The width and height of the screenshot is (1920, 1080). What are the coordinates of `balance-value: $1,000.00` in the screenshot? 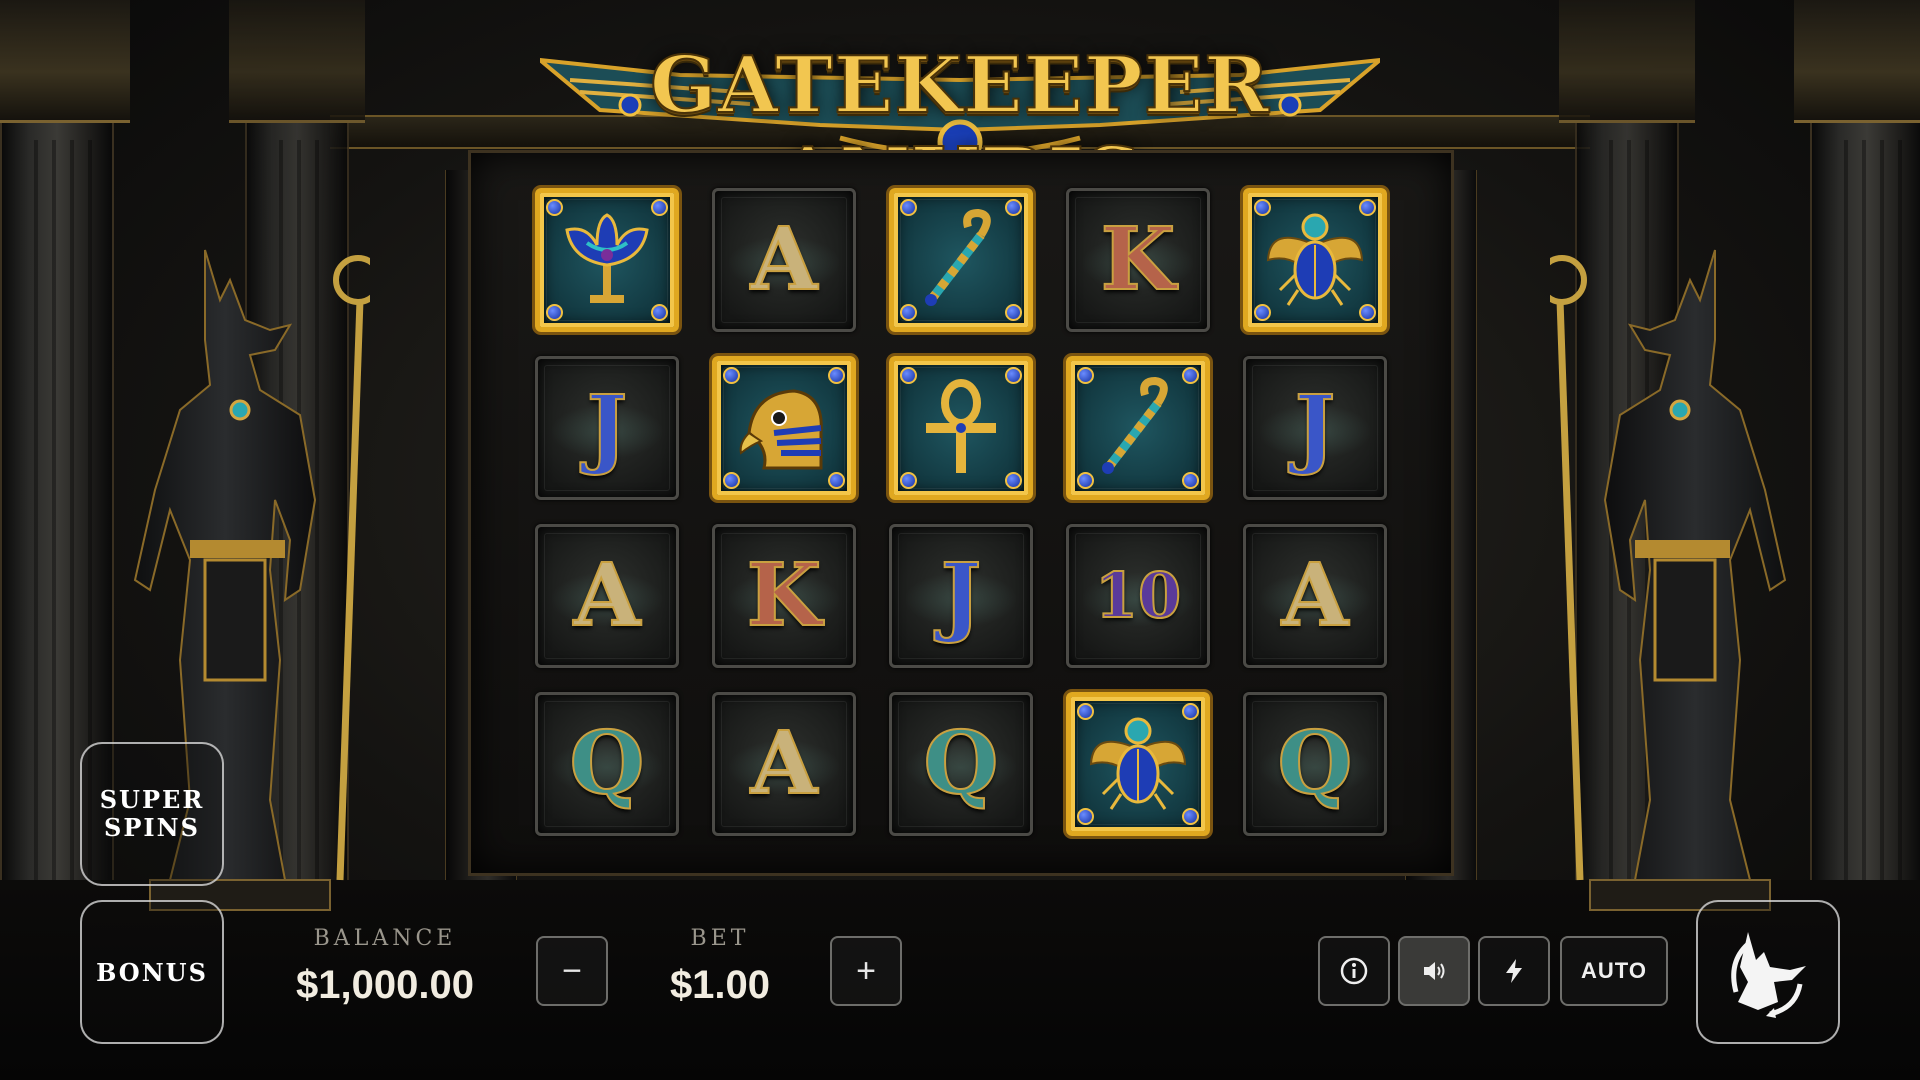 It's located at (385, 985).